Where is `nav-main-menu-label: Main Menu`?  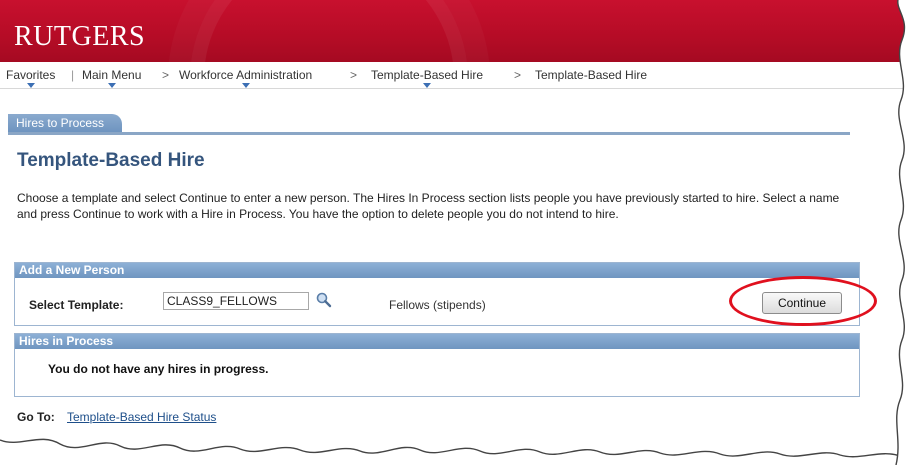
nav-main-menu-label: Main Menu is located at coordinates (112, 75).